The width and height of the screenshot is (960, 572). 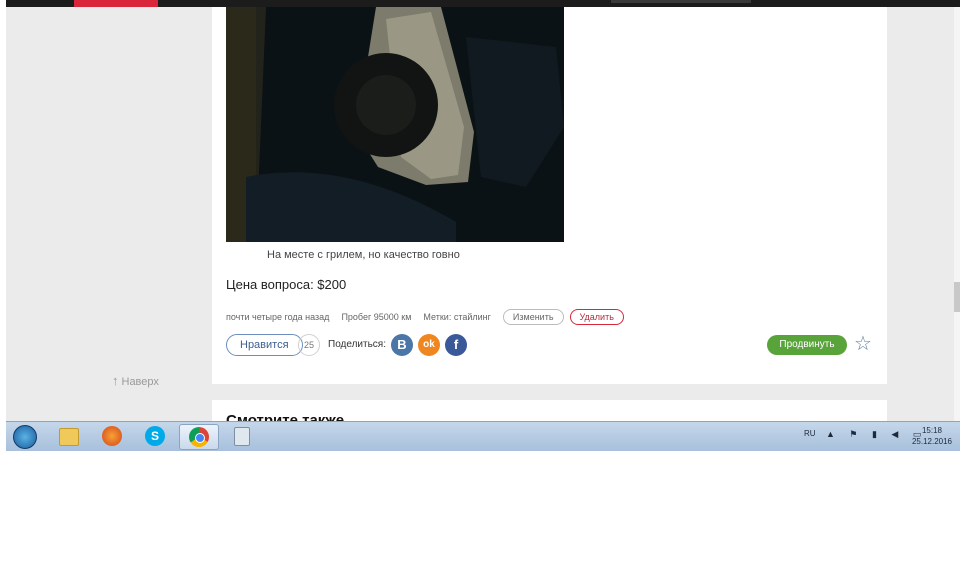 I want to click on skype-icon: S, so click(x=155, y=436).